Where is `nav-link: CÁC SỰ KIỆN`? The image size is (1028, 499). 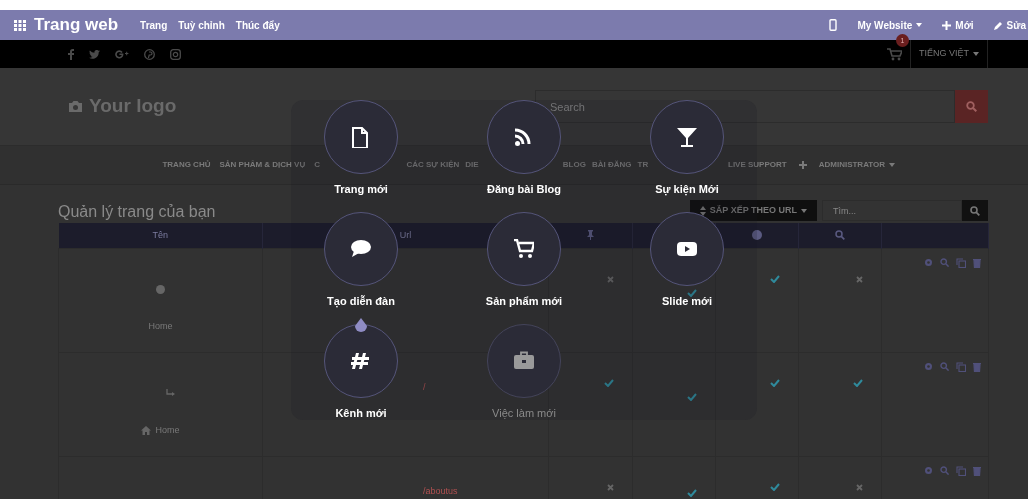
nav-link: CÁC SỰ KIỆN is located at coordinates (433, 165).